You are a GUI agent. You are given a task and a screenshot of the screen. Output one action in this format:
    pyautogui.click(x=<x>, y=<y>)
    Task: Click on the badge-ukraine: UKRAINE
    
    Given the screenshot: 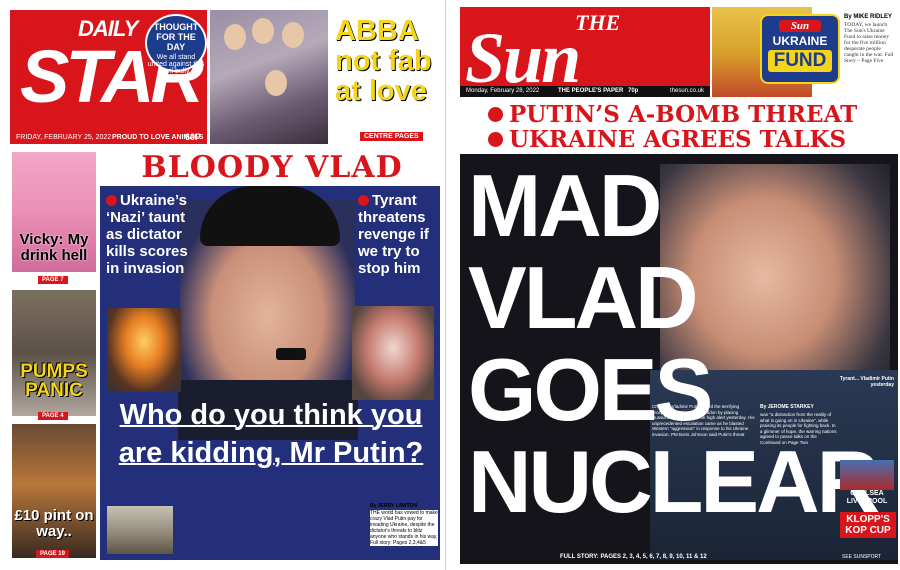 What is the action you would take?
    pyautogui.click(x=800, y=41)
    